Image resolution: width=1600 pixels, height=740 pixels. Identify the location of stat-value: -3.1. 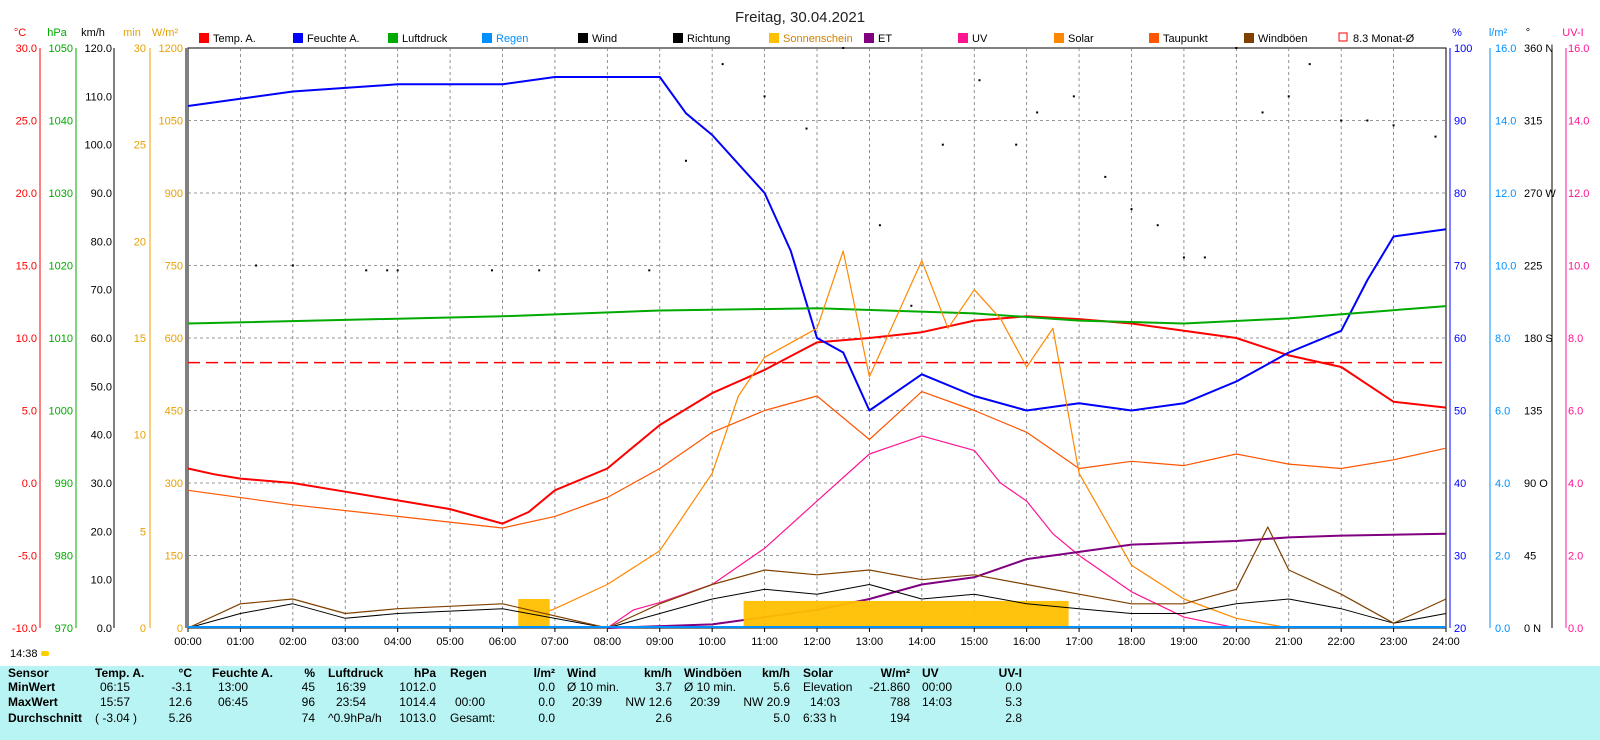
(181, 687).